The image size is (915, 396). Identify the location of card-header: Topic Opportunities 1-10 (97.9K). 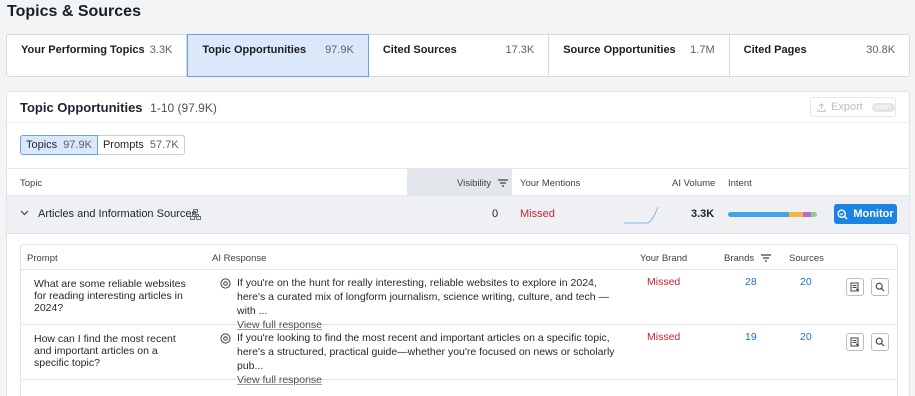
(118, 107).